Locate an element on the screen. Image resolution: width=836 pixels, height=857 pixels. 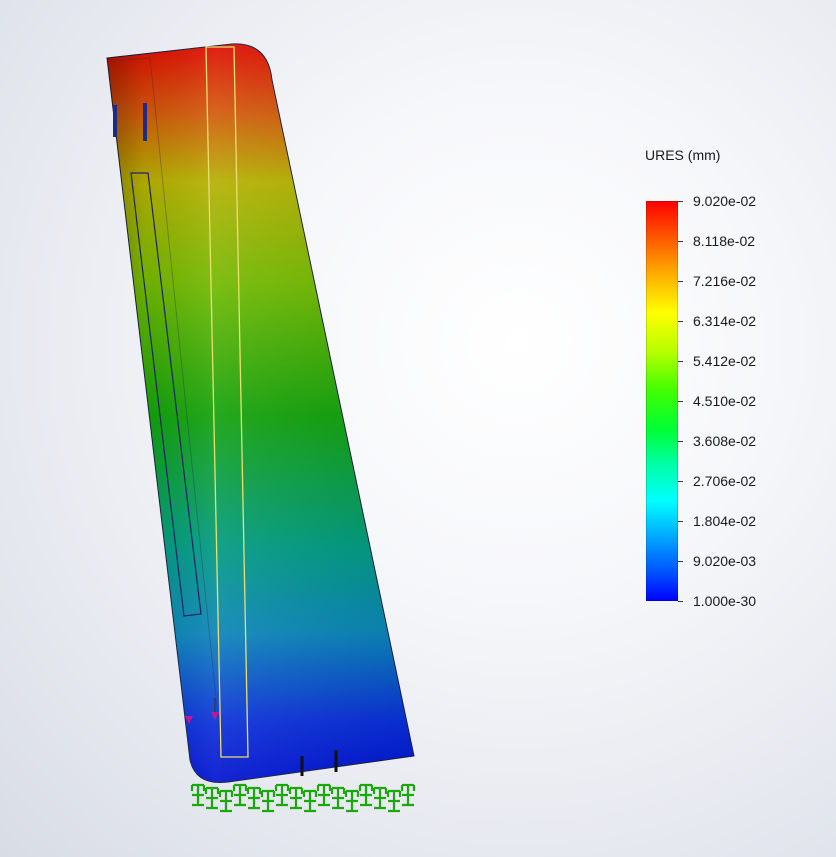
legend-tick-label: 5.412e-02 is located at coordinates (725, 361).